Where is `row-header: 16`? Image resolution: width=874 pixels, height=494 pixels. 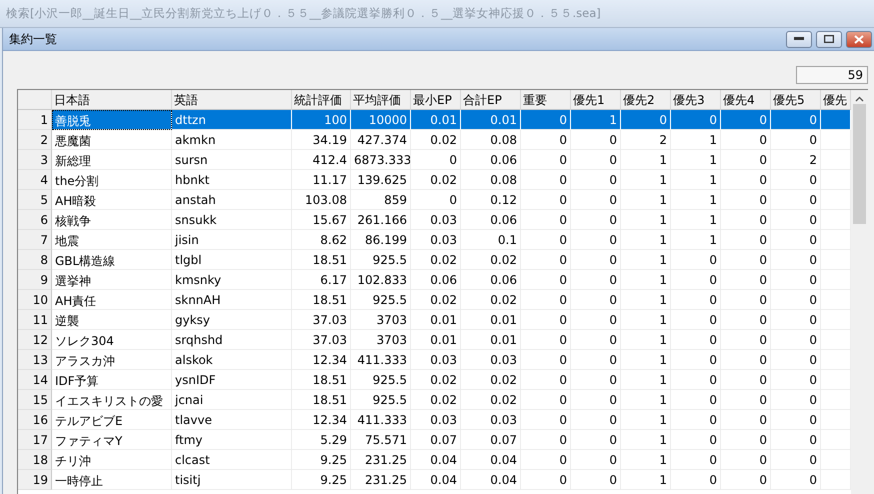 row-header: 16 is located at coordinates (35, 420).